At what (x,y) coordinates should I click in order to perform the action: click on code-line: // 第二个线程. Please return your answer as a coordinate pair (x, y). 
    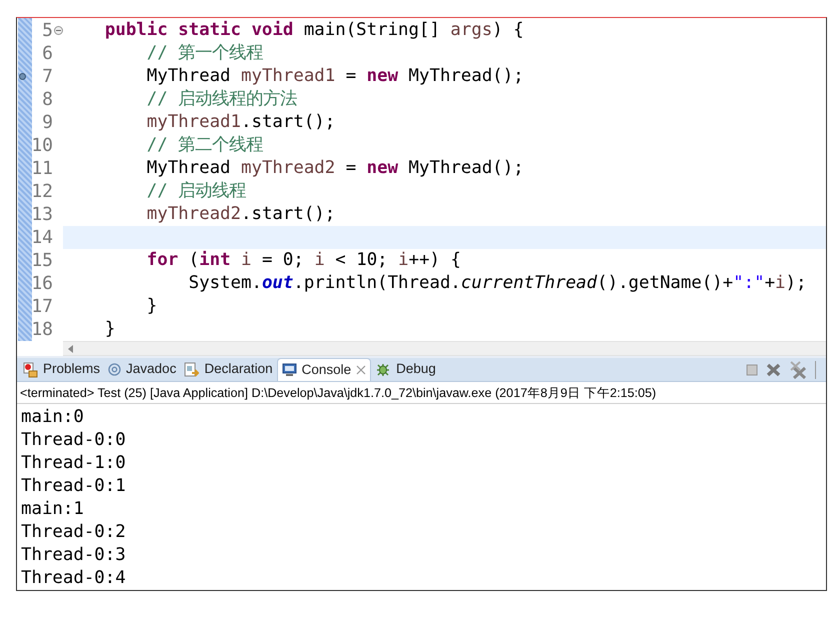
    Looking at the image, I should click on (205, 145).